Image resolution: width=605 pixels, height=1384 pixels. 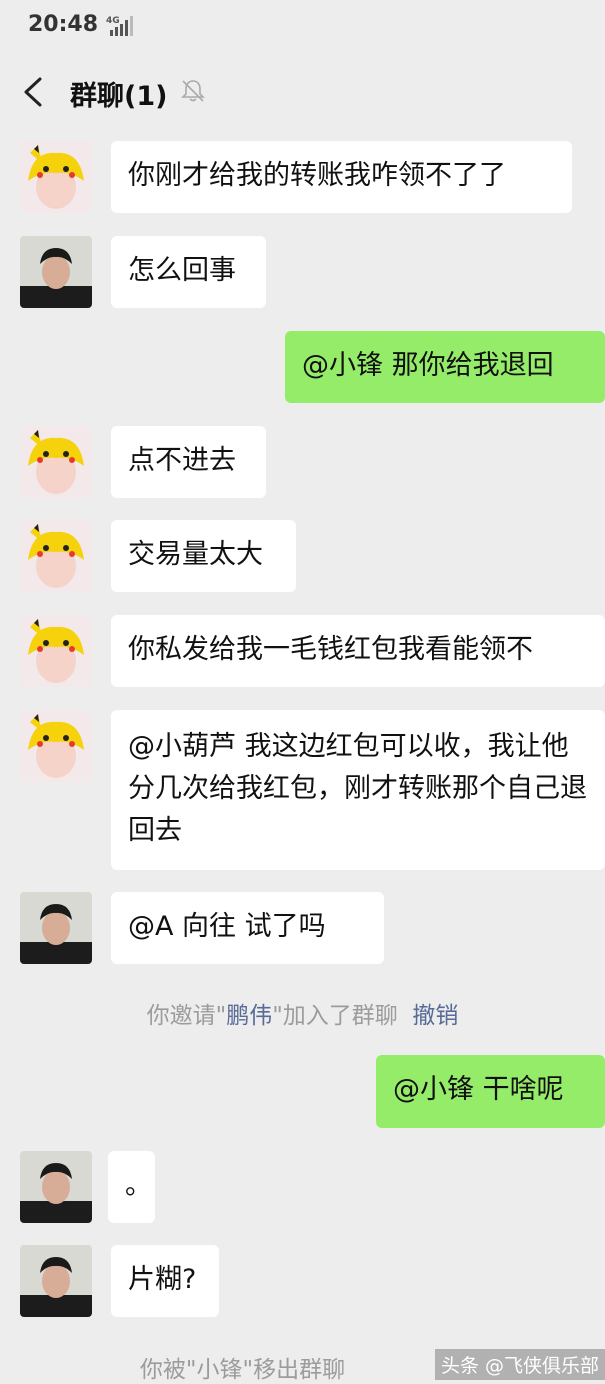 What do you see at coordinates (519, 1364) in the screenshot?
I see `watermark: 头条 @飞侠俱乐部` at bounding box center [519, 1364].